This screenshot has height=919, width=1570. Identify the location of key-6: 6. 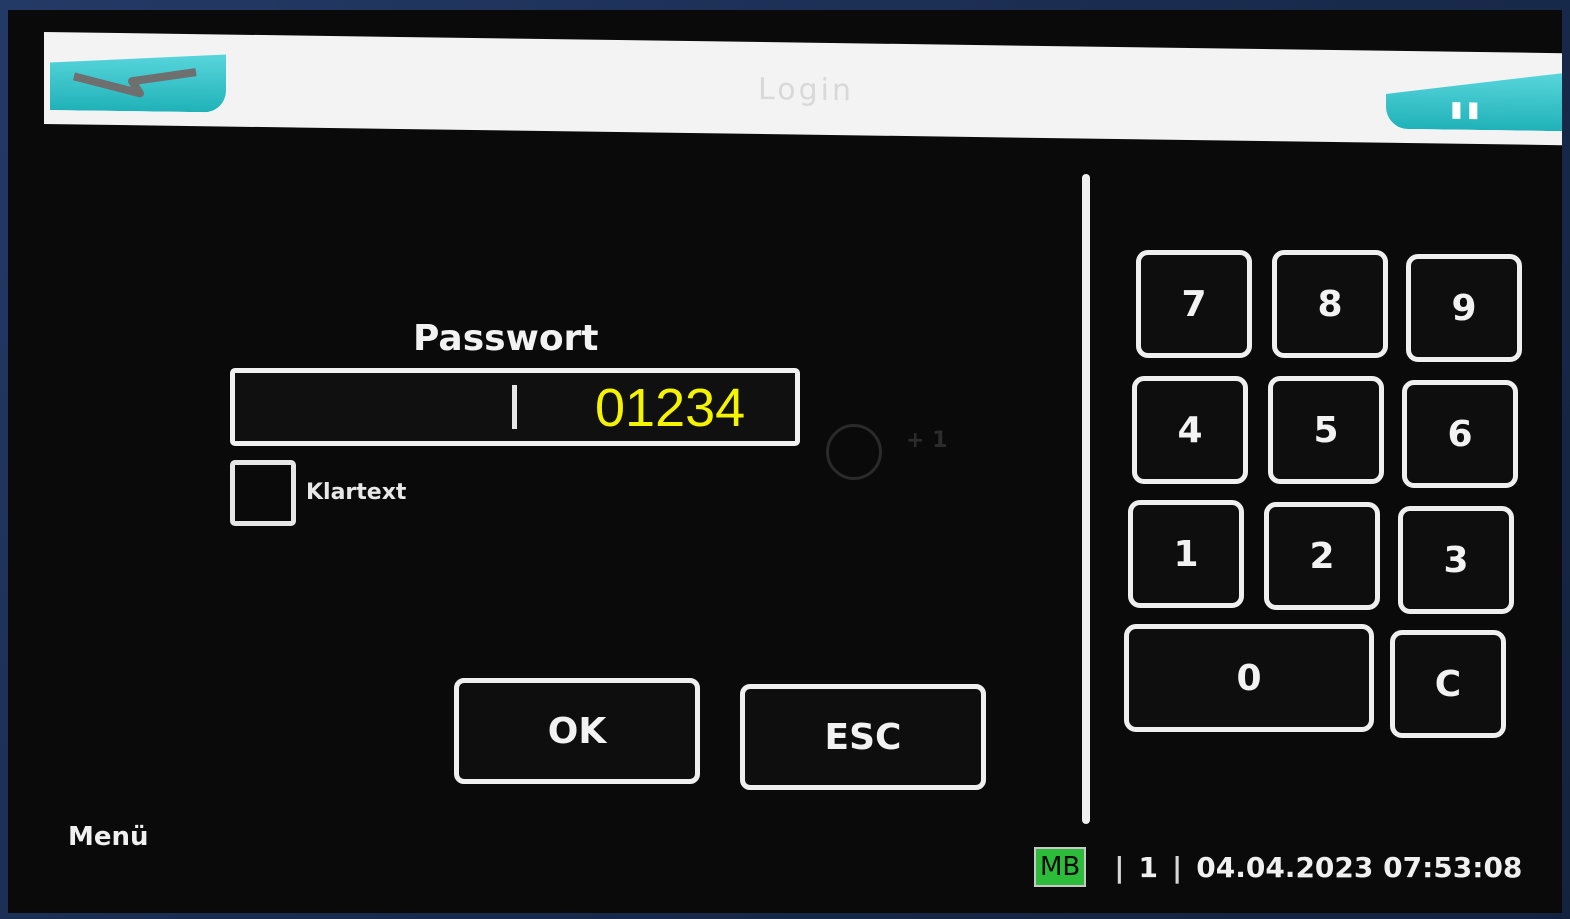
(1460, 434).